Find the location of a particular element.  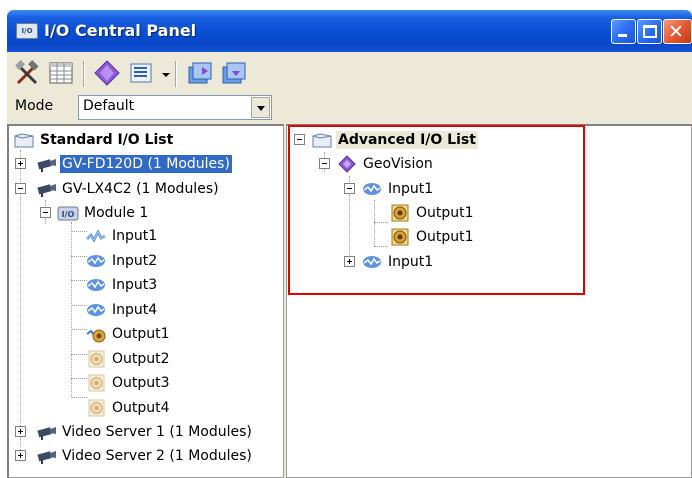

mode-row: Mode Default is located at coordinates (349, 109).